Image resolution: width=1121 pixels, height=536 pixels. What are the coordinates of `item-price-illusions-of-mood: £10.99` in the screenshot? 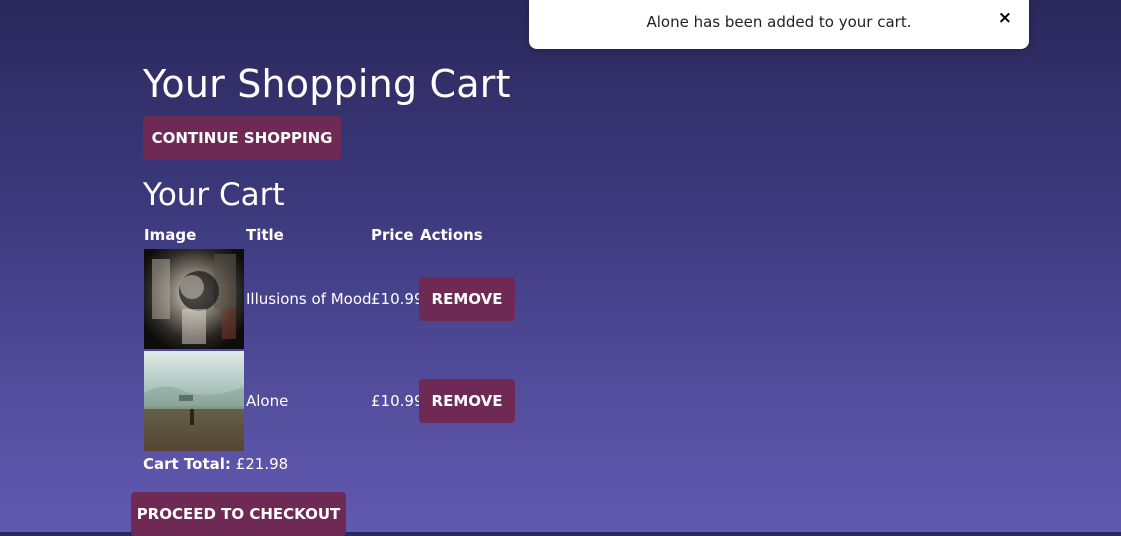 It's located at (397, 299).